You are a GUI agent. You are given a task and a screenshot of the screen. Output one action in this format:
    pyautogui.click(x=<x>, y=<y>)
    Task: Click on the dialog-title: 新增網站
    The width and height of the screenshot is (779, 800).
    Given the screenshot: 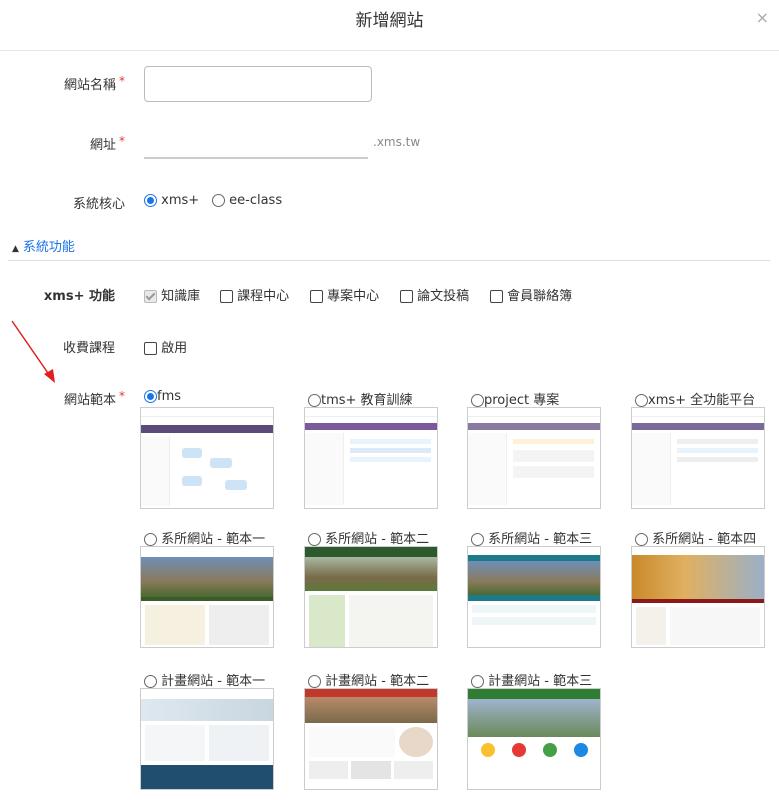 What is the action you would take?
    pyautogui.click(x=389, y=21)
    